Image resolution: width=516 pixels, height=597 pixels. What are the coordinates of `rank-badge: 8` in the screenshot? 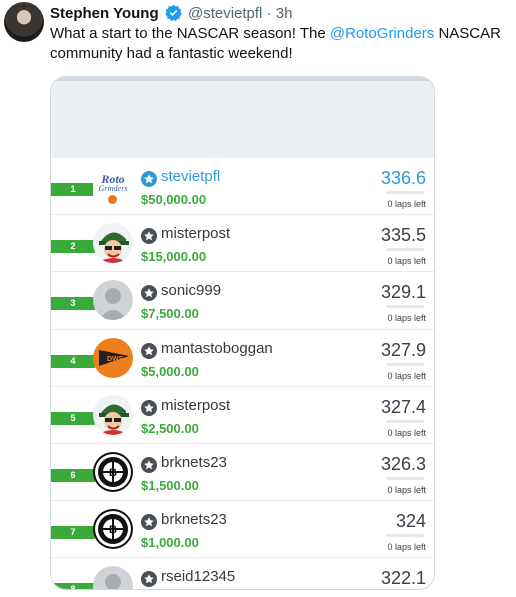 It's located at (76, 586).